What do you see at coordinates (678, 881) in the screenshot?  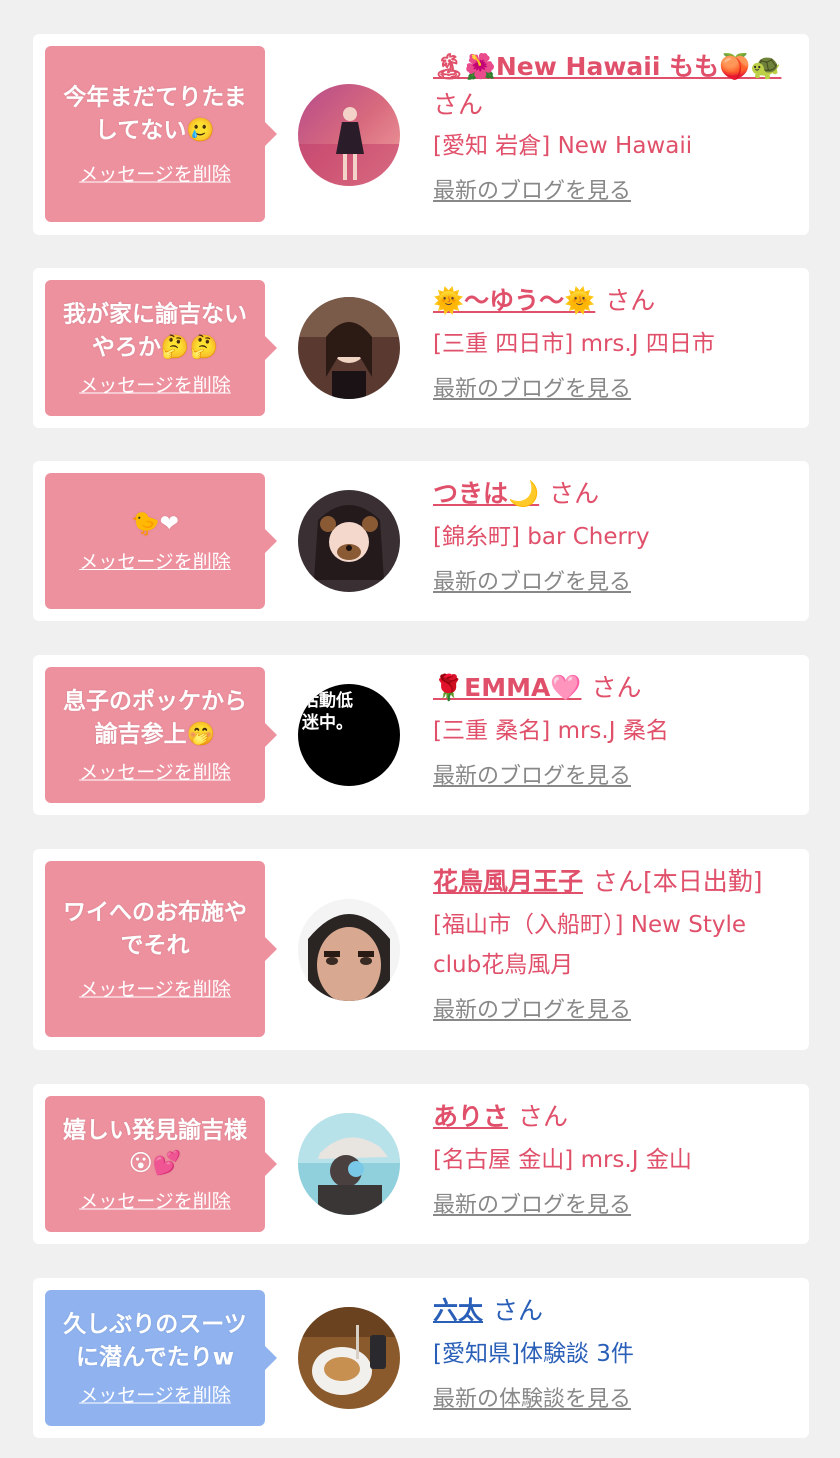 I see `san-label: さん[本日出勤]` at bounding box center [678, 881].